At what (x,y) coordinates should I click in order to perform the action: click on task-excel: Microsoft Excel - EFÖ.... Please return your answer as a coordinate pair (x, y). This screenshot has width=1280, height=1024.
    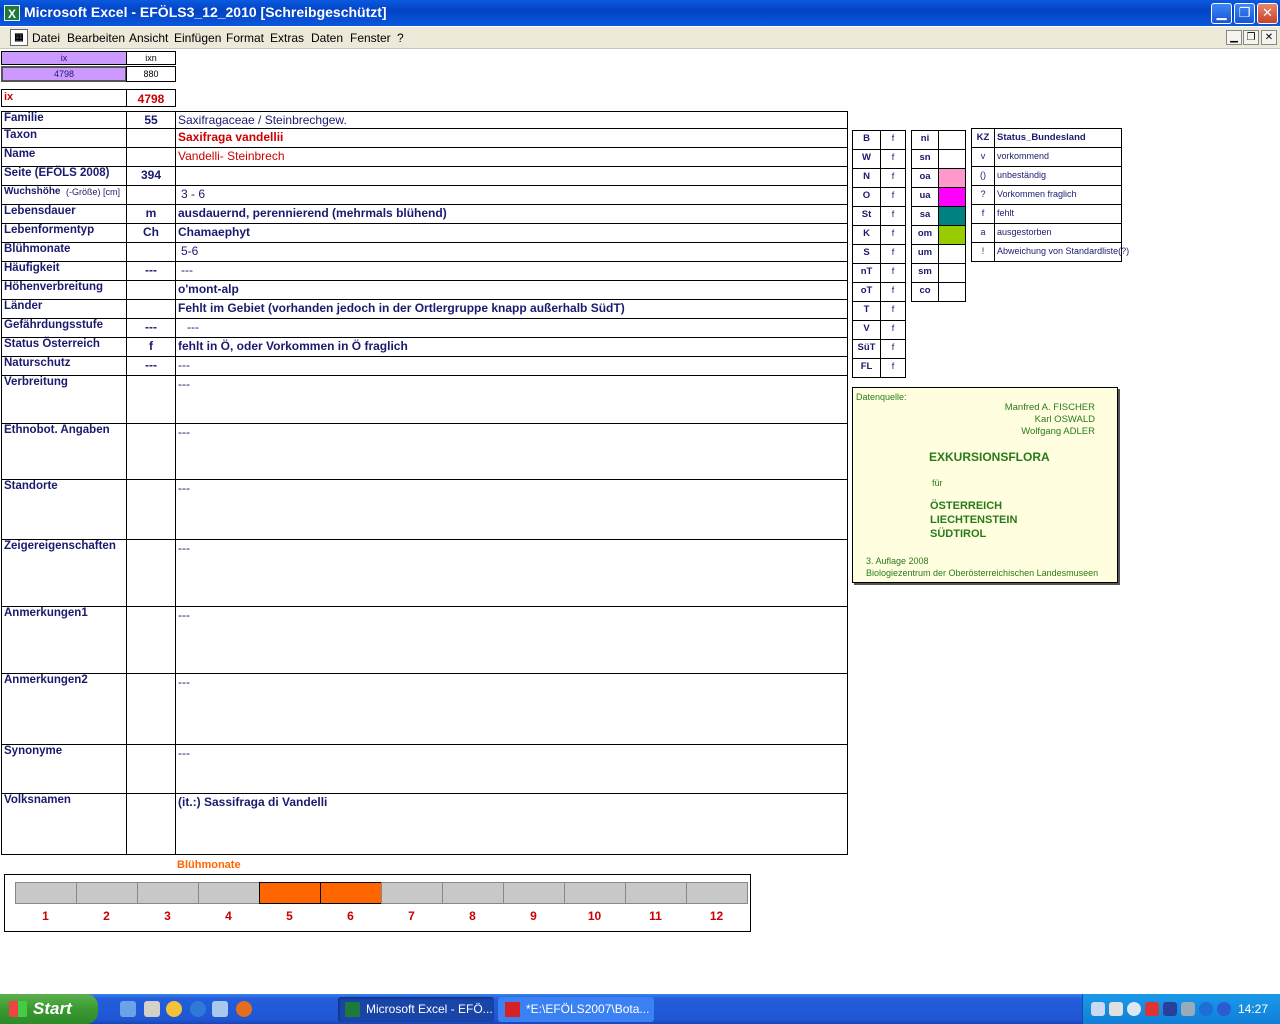
    Looking at the image, I should click on (416, 1009).